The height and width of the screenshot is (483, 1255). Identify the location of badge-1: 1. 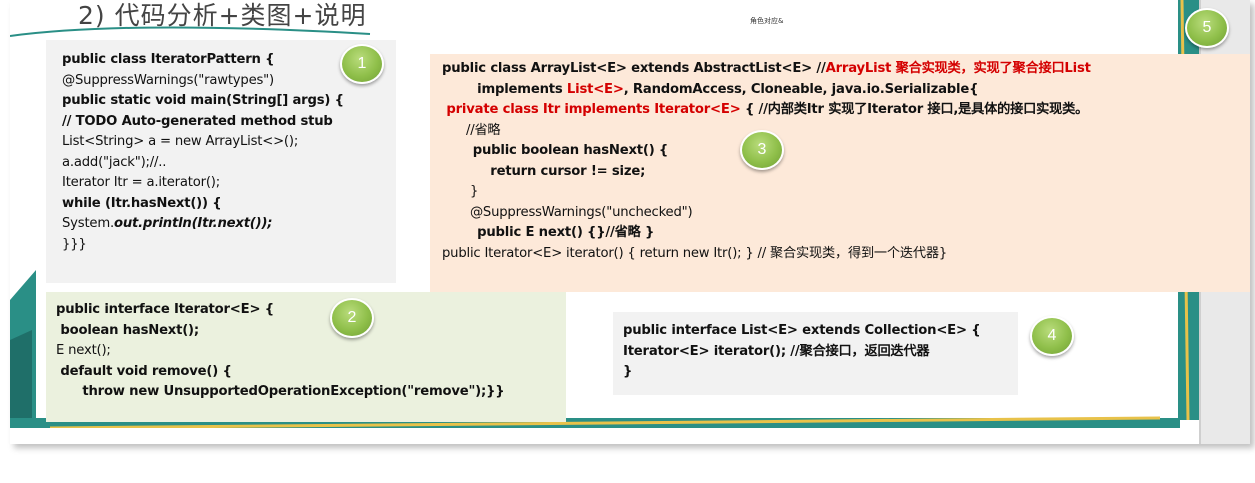
(362, 64).